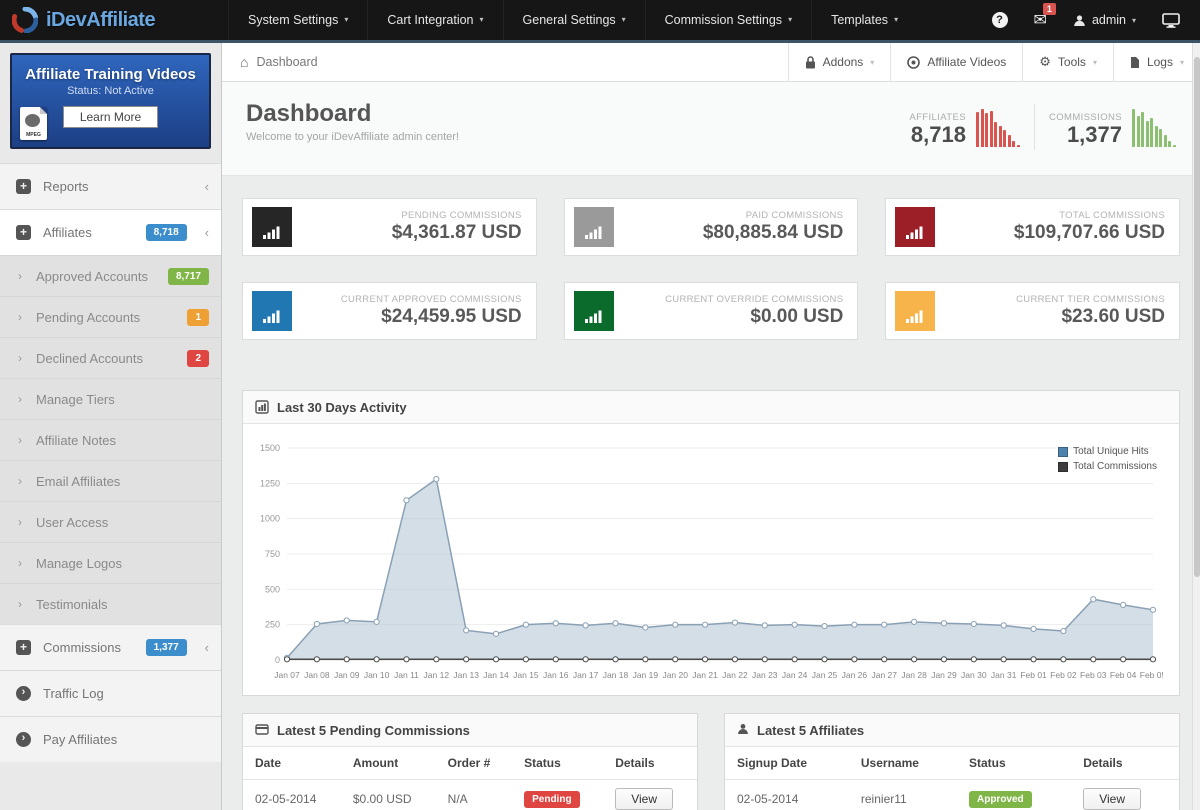  I want to click on sidebar-item-email-affiliates: › Email Affiliates, so click(110, 480).